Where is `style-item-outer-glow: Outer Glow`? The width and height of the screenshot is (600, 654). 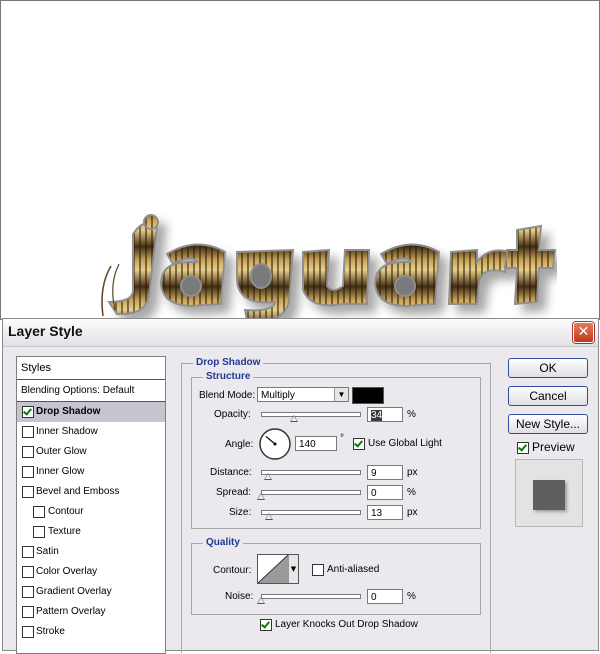
style-item-outer-glow: Outer Glow is located at coordinates (91, 452).